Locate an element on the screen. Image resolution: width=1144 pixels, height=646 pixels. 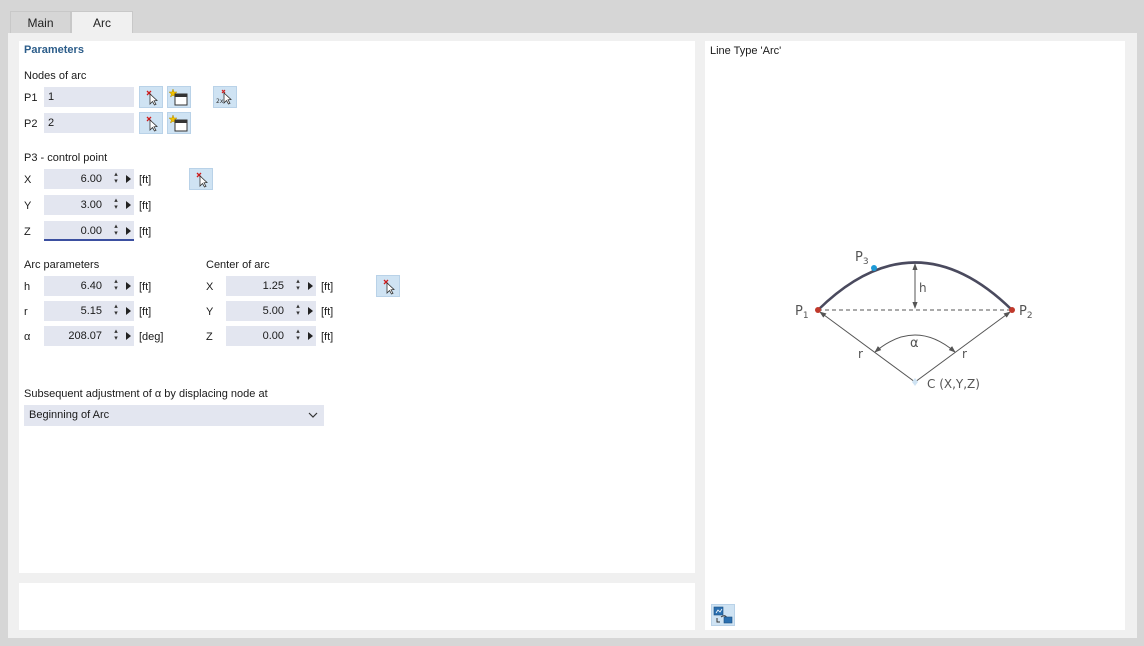
p3-z-label: Z is located at coordinates (27, 232).